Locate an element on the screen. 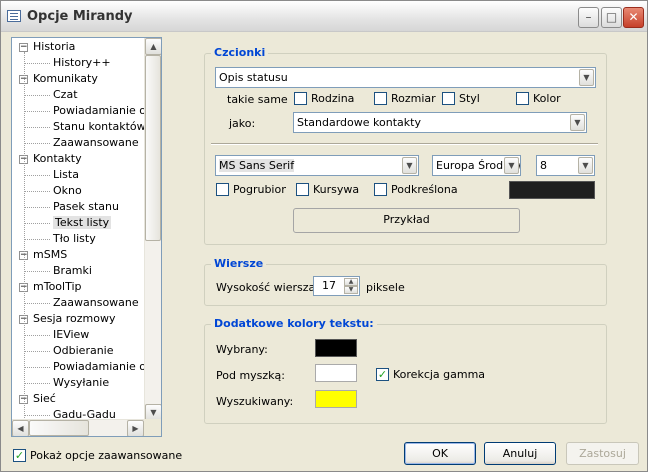 The image size is (648, 472). show-advanced-checkbox: ✓ Pokaż opcje zaawansowane is located at coordinates (97, 456).